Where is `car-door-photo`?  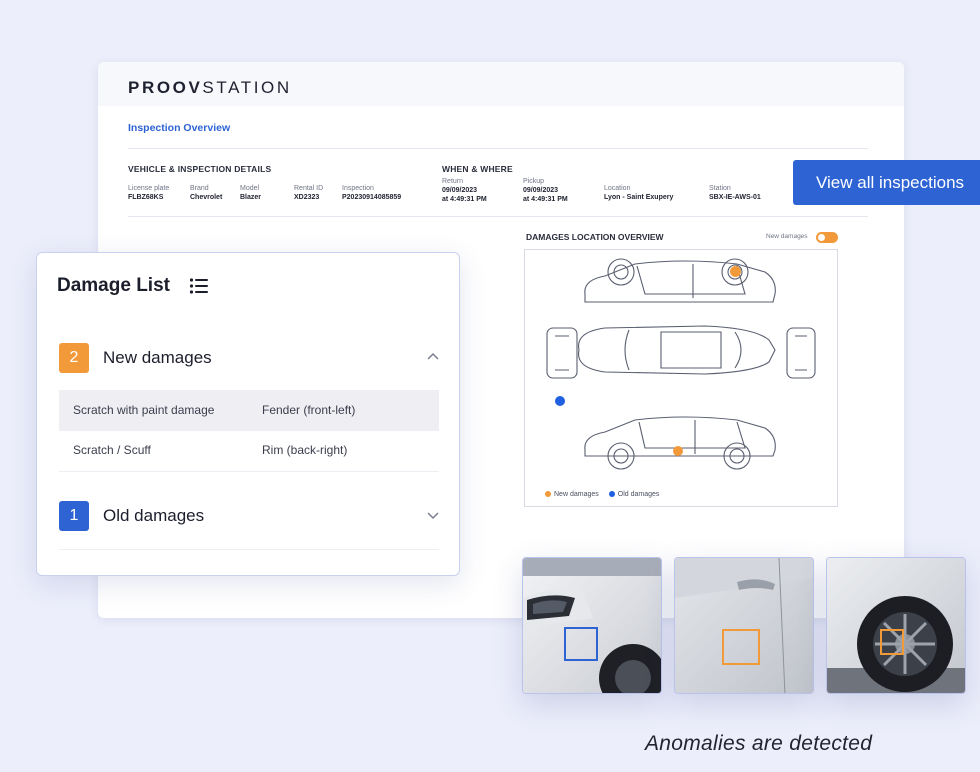 car-door-photo is located at coordinates (744, 625).